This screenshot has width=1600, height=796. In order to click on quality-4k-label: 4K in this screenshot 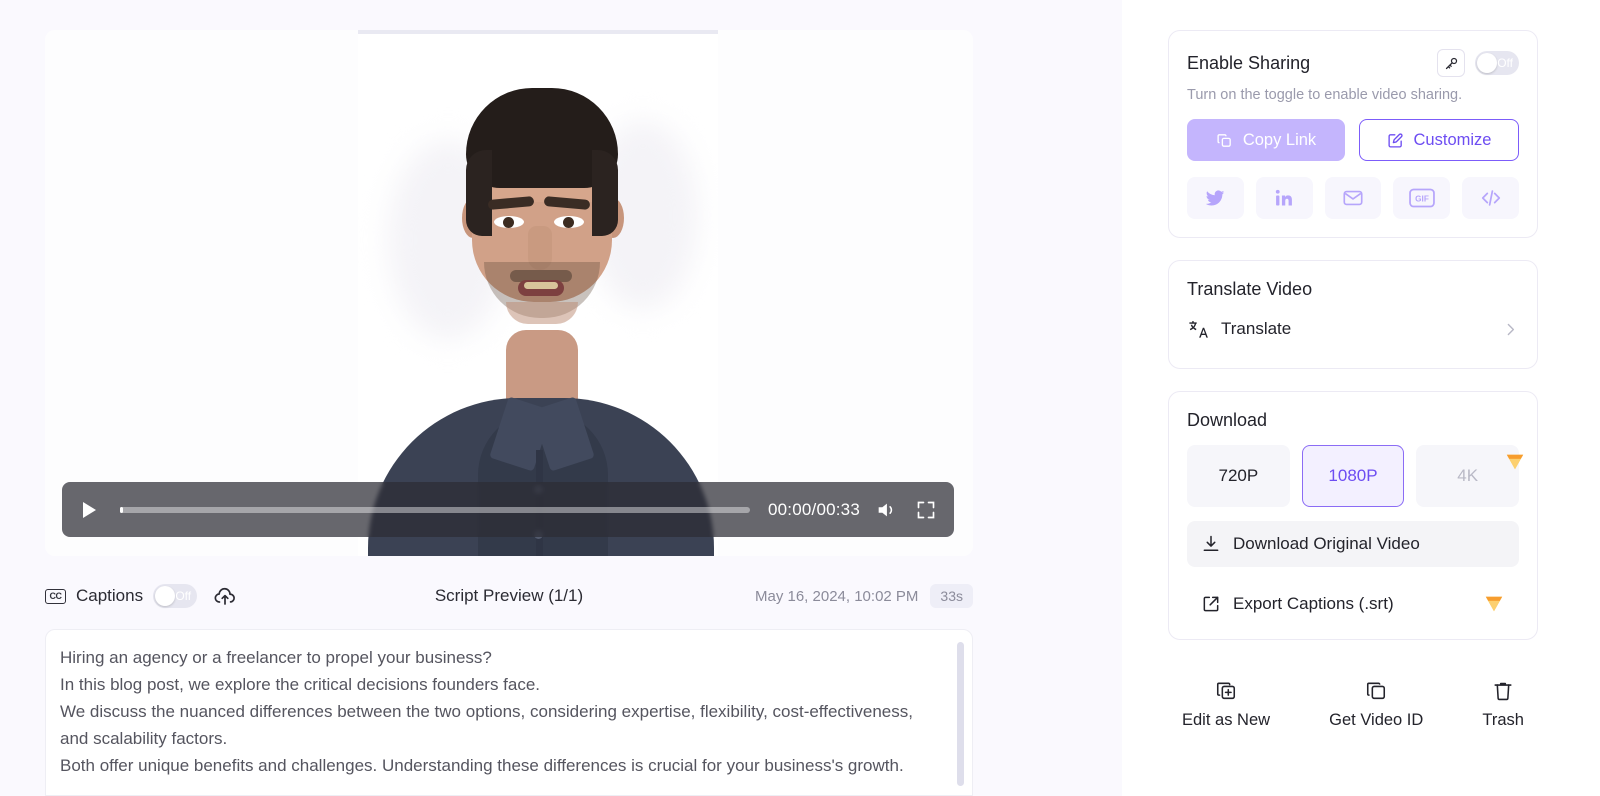, I will do `click(1468, 475)`.